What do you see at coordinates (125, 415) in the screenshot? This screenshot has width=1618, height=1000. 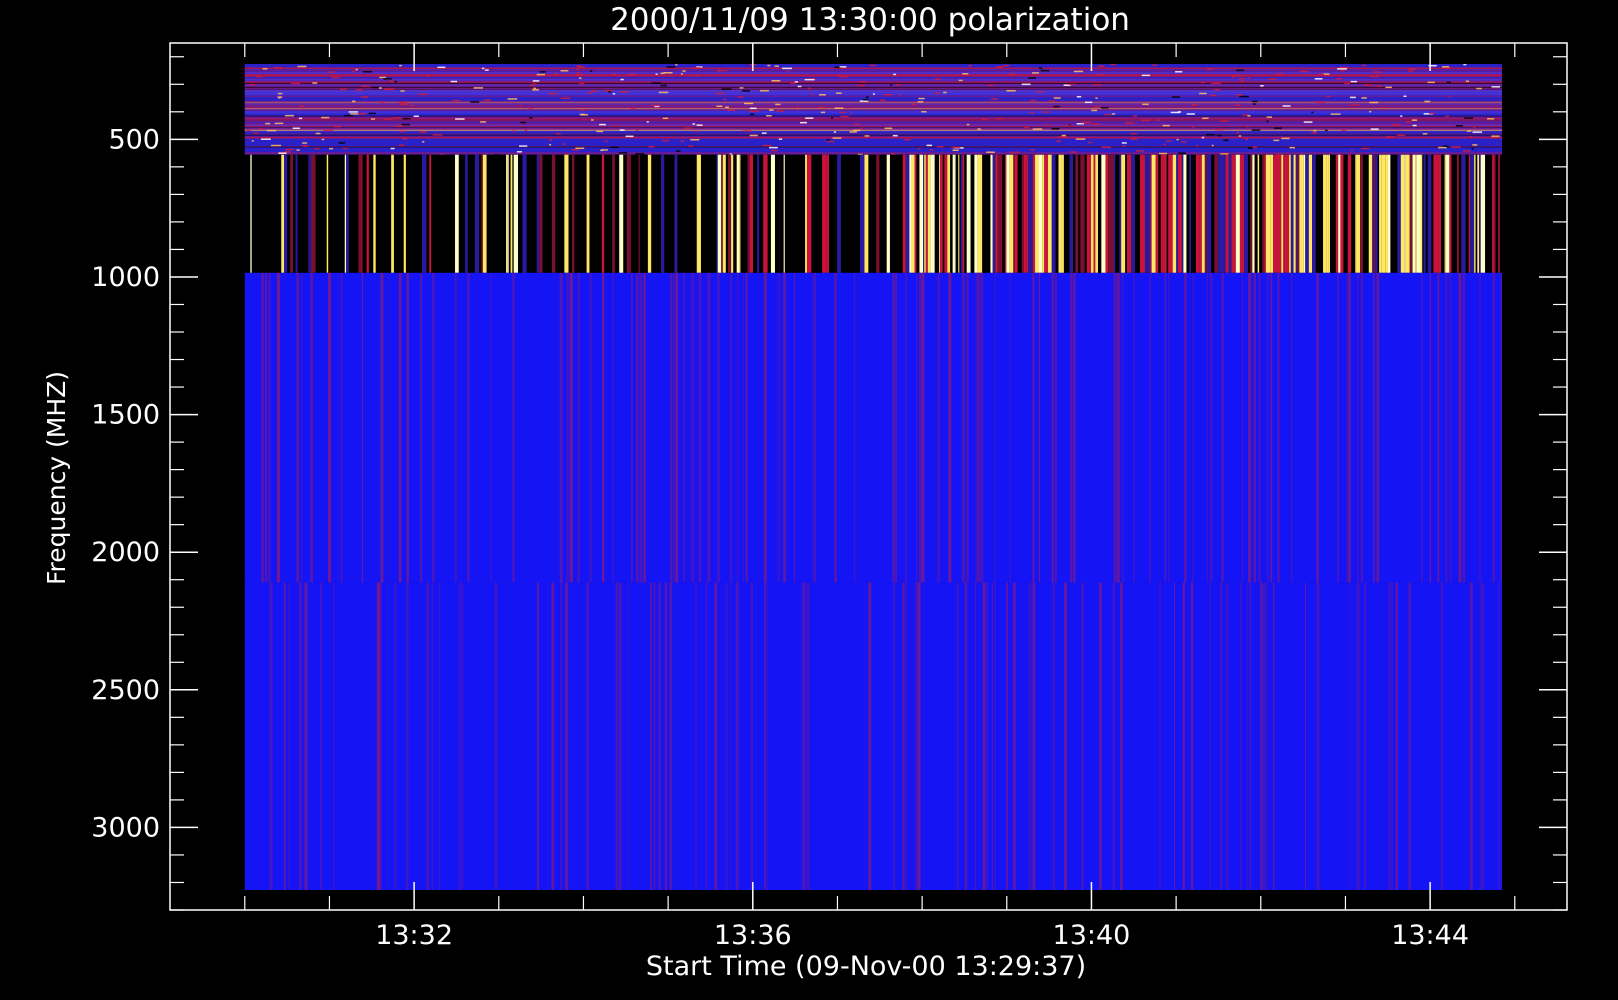 I see `y-tick-label: 1500` at bounding box center [125, 415].